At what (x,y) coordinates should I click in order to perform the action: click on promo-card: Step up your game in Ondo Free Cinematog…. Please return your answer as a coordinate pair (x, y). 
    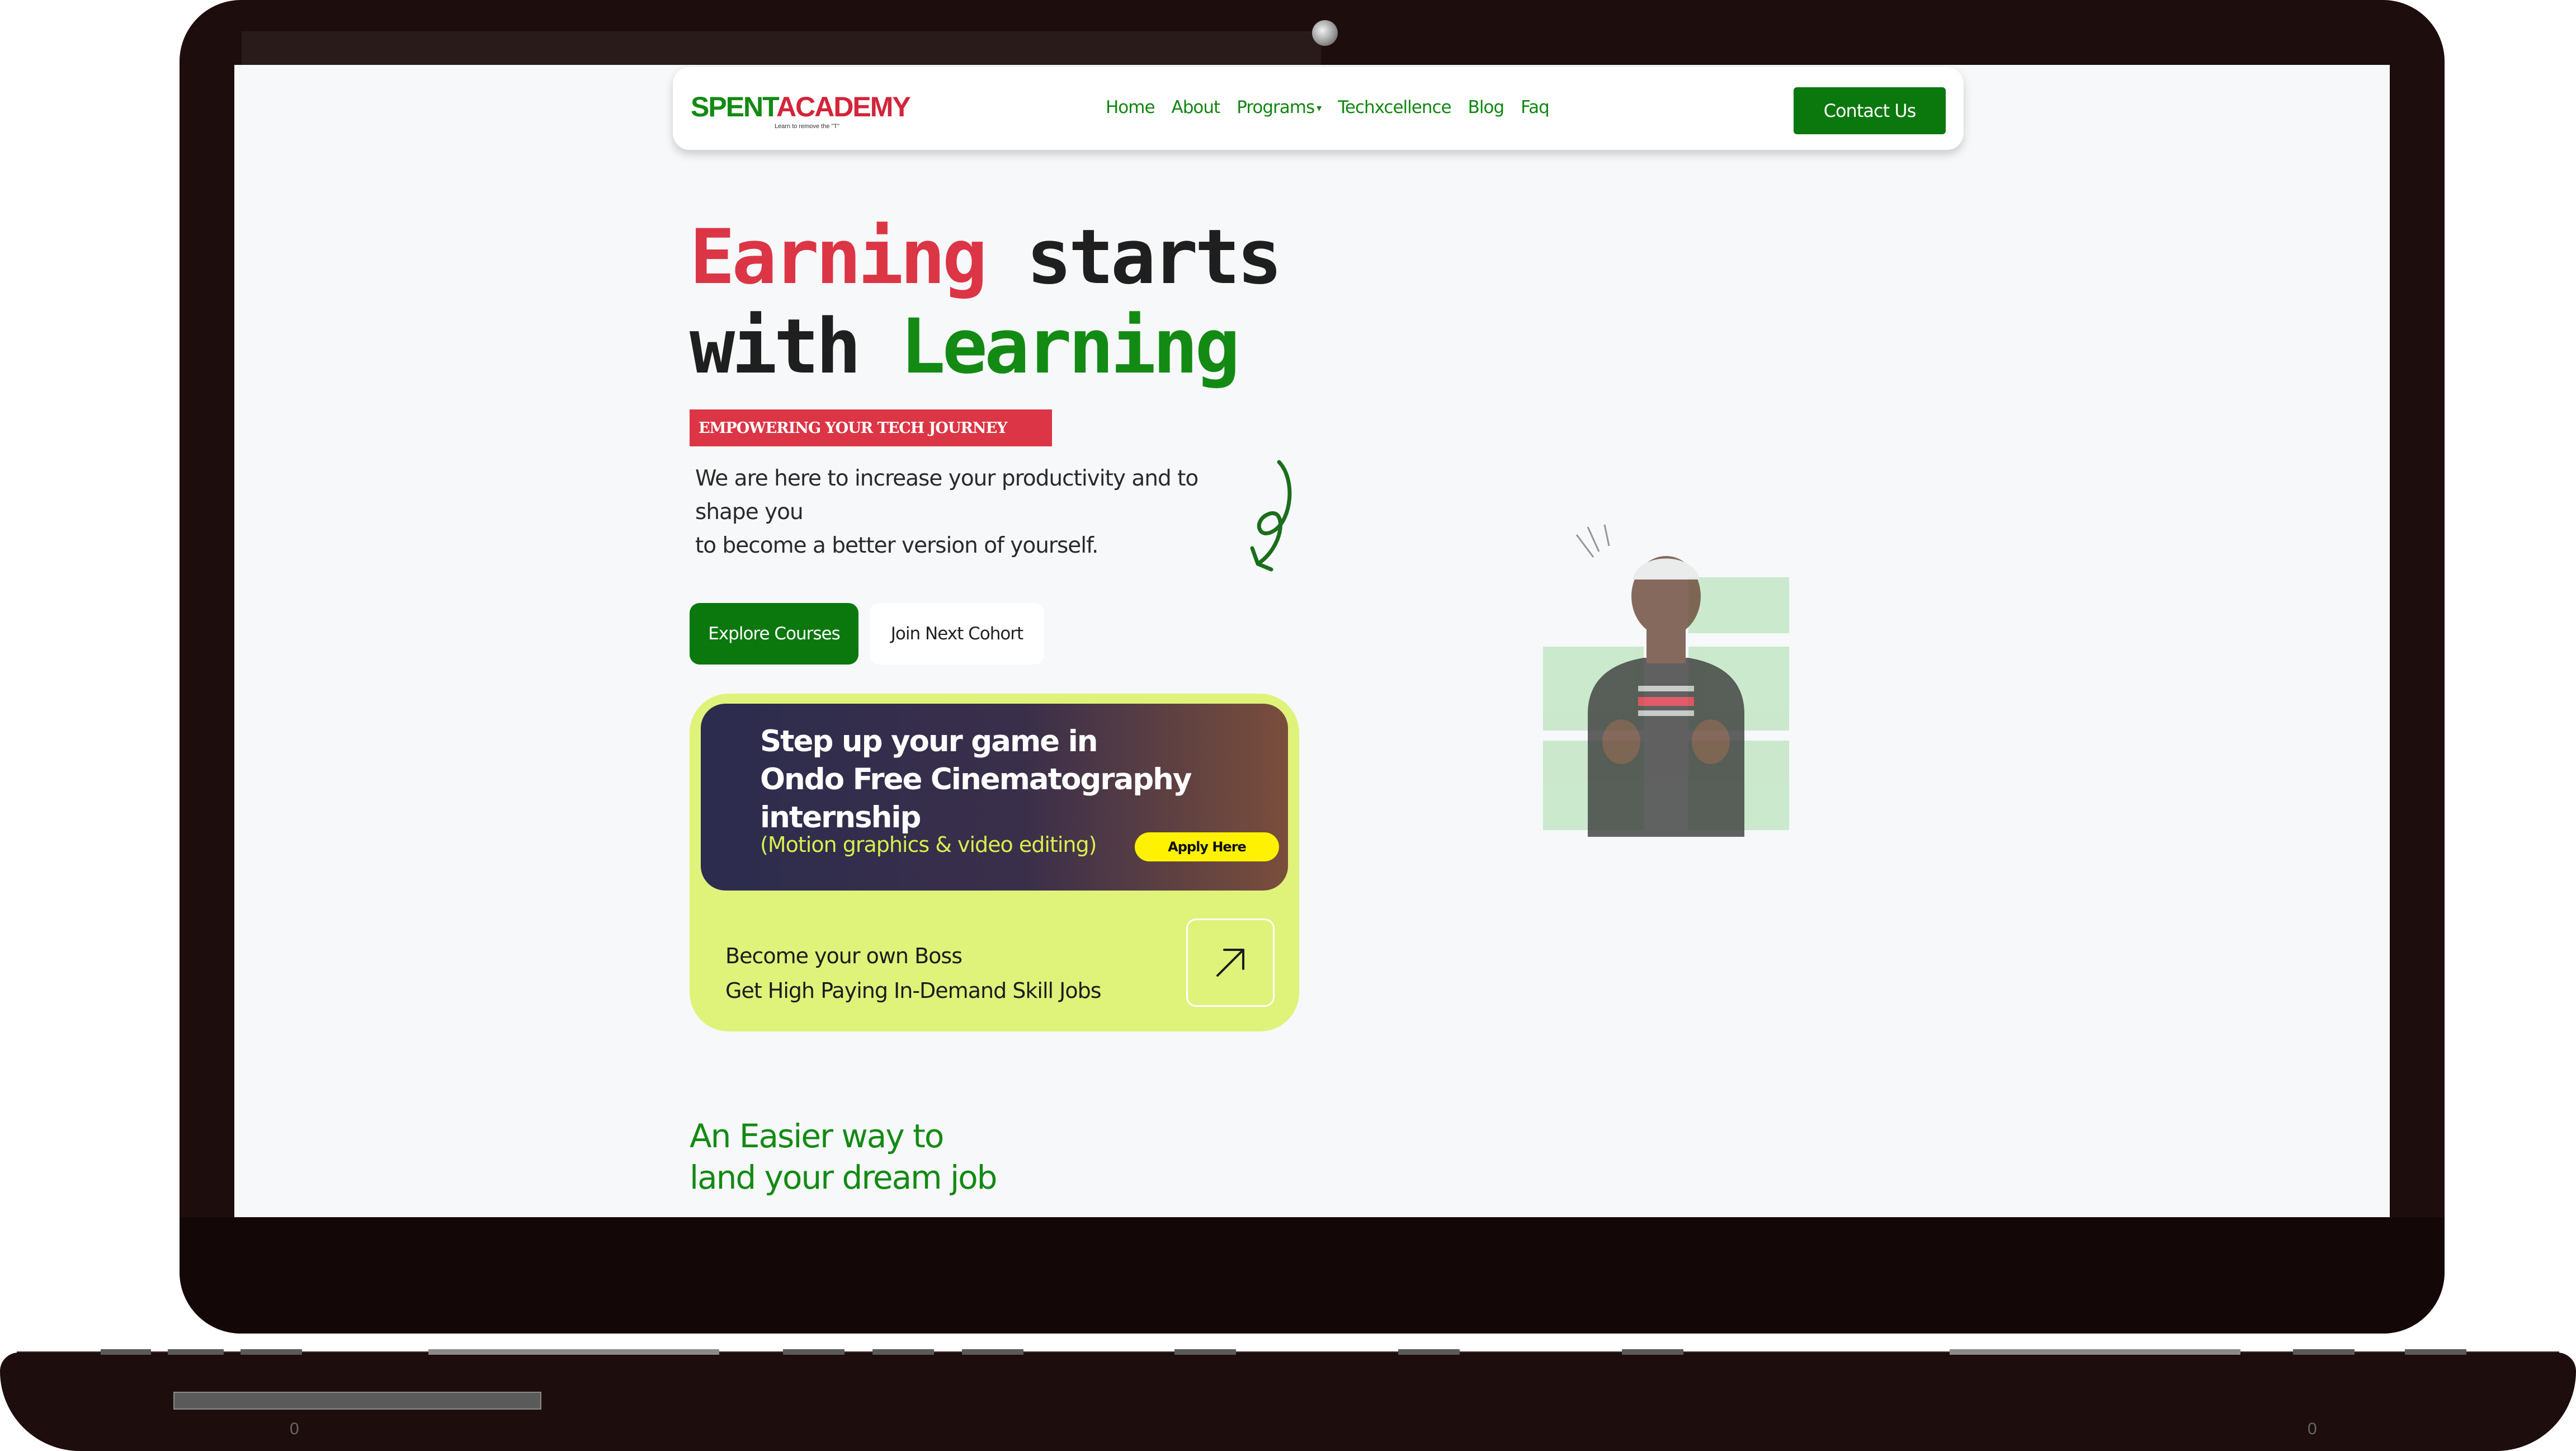
    Looking at the image, I should click on (994, 862).